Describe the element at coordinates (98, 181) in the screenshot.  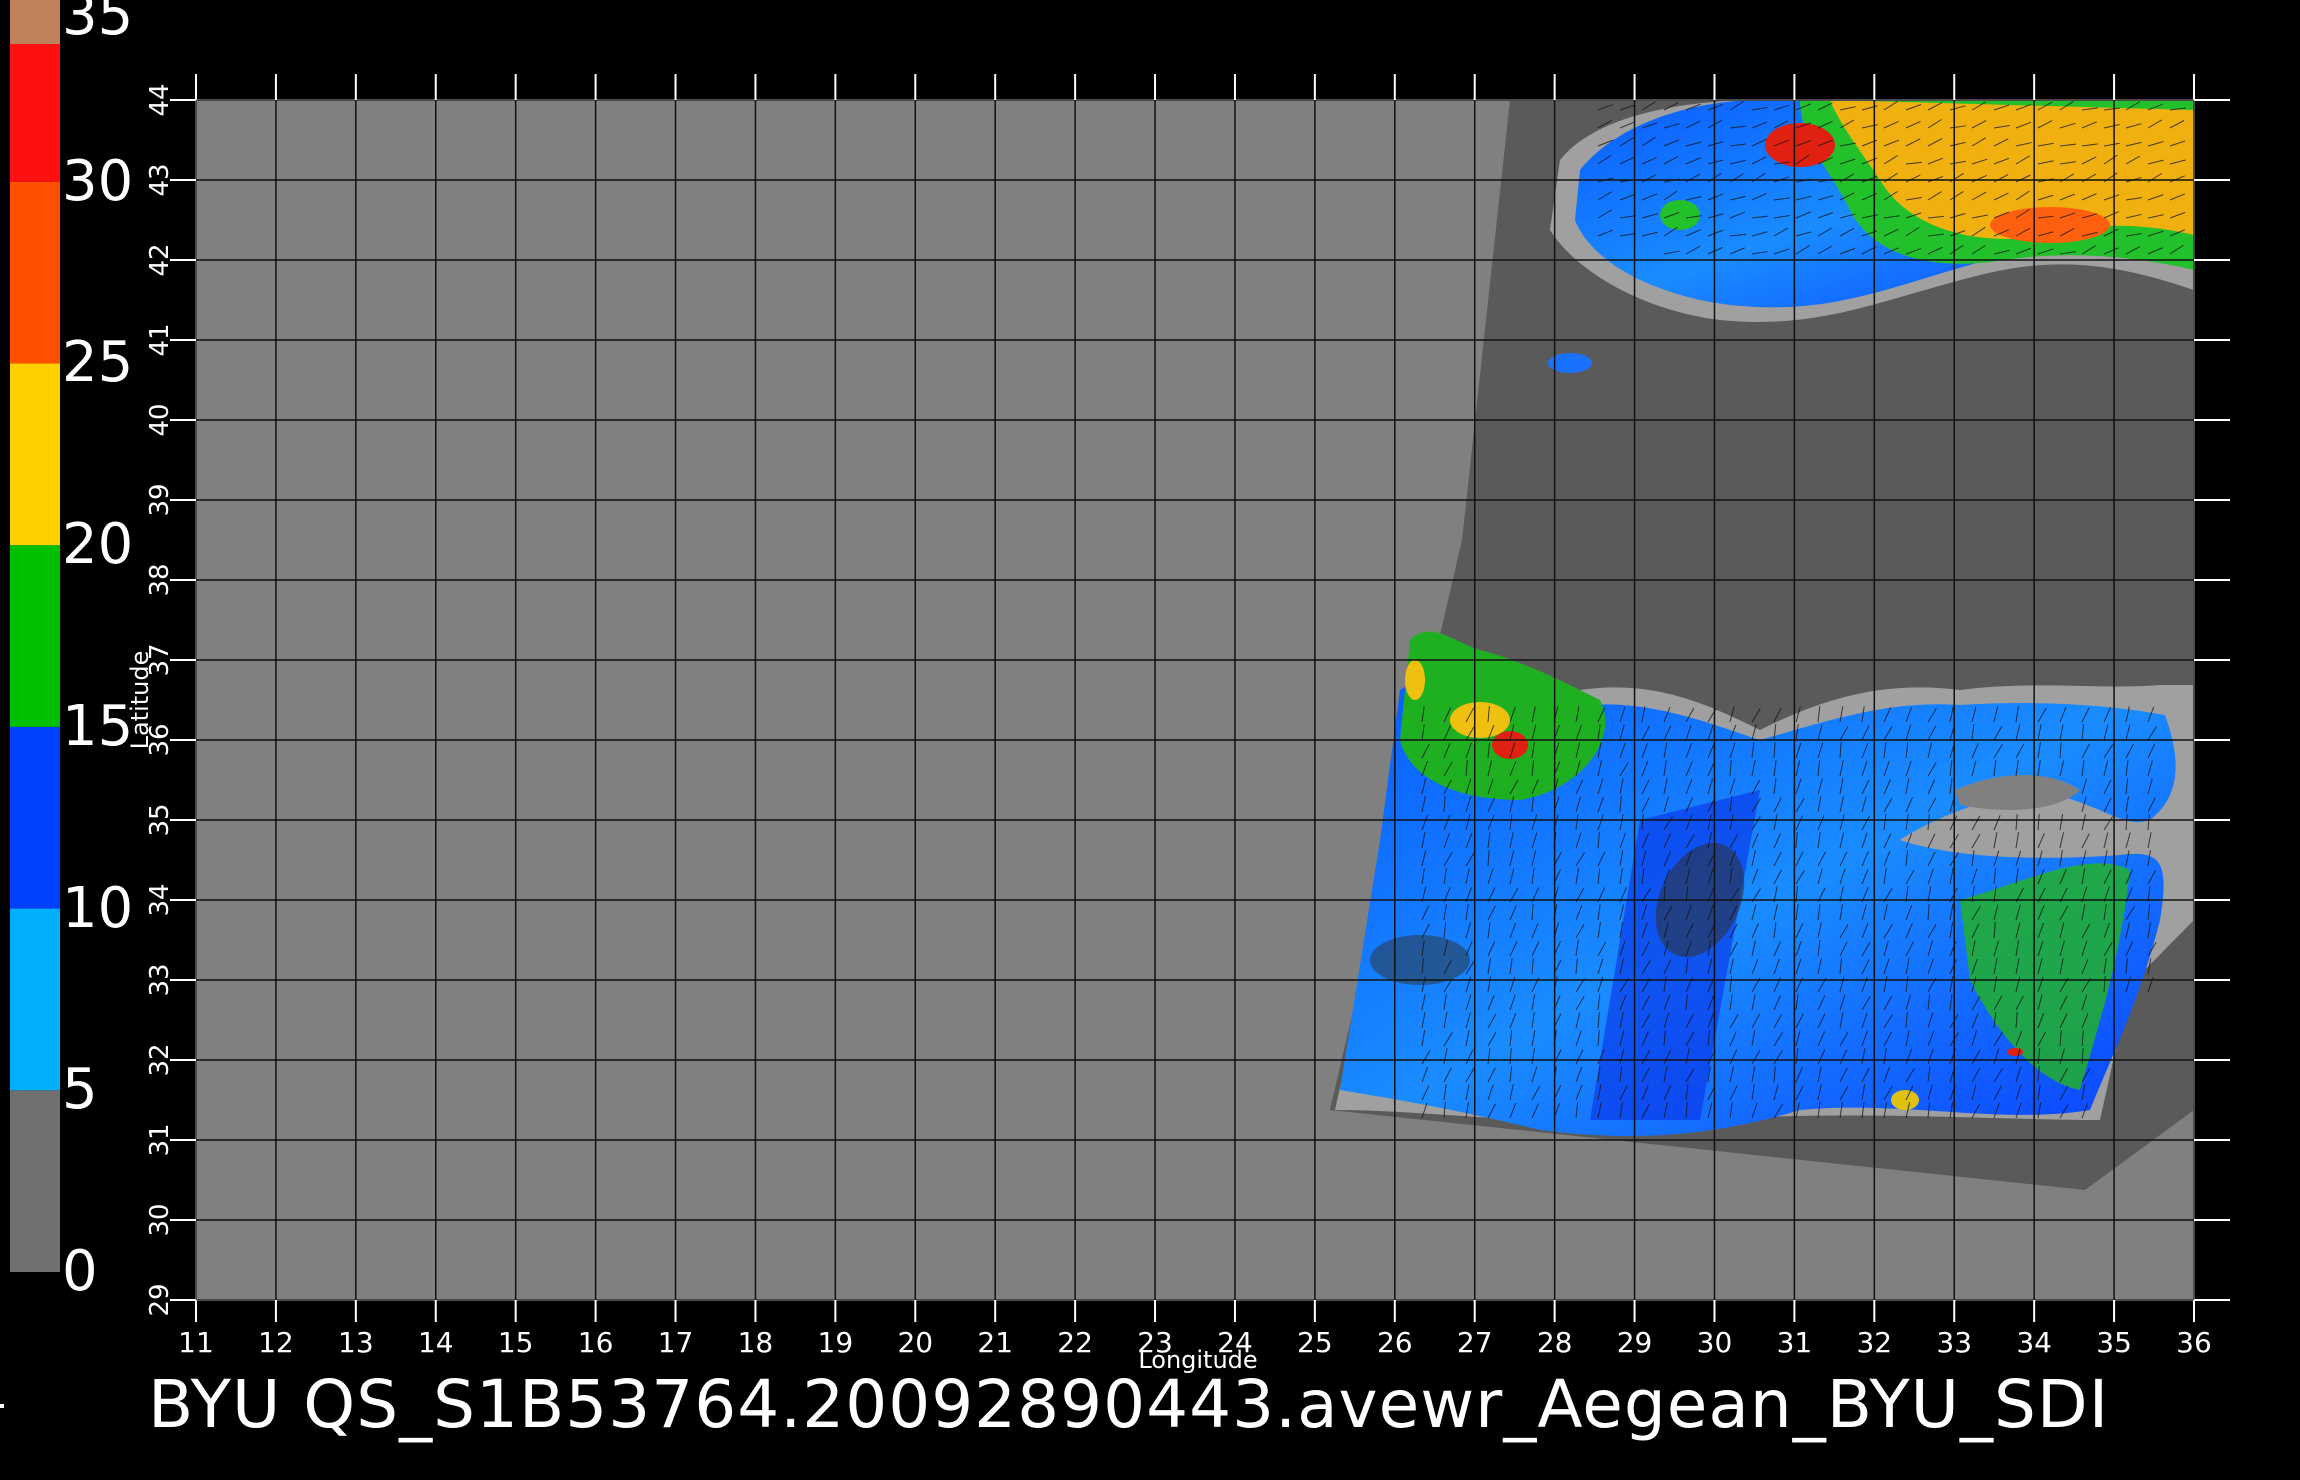
I see `colorbar-label: 30` at that location.